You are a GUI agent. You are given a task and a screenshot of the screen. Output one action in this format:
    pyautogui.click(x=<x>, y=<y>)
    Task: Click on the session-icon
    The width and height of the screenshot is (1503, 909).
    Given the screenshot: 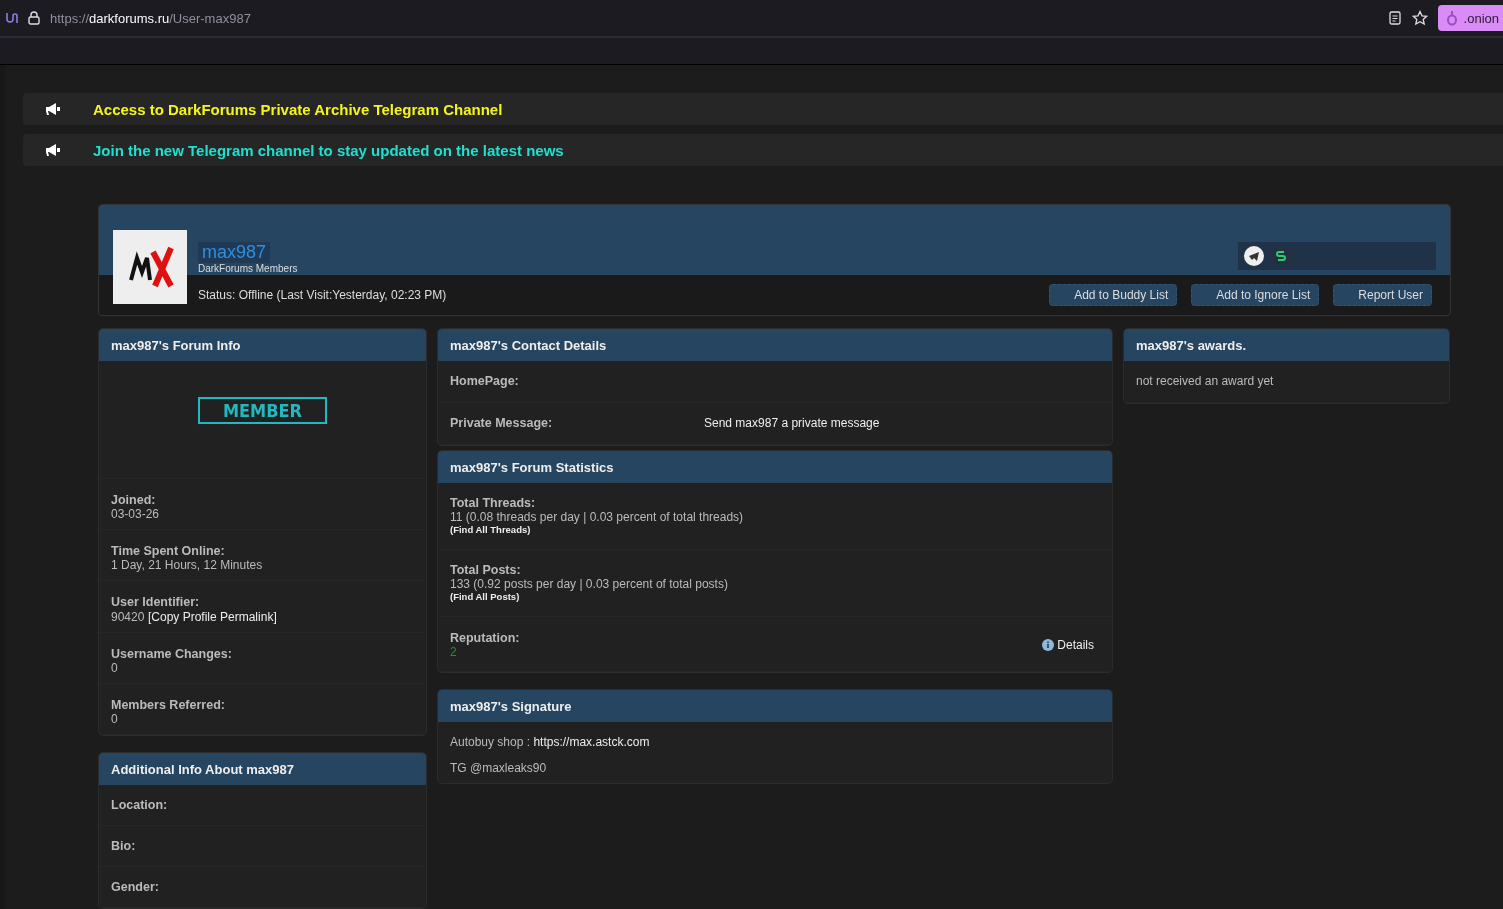 What is the action you would take?
    pyautogui.click(x=1281, y=256)
    